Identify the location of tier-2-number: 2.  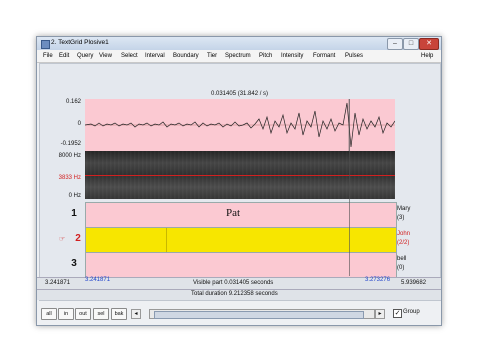
(78, 238).